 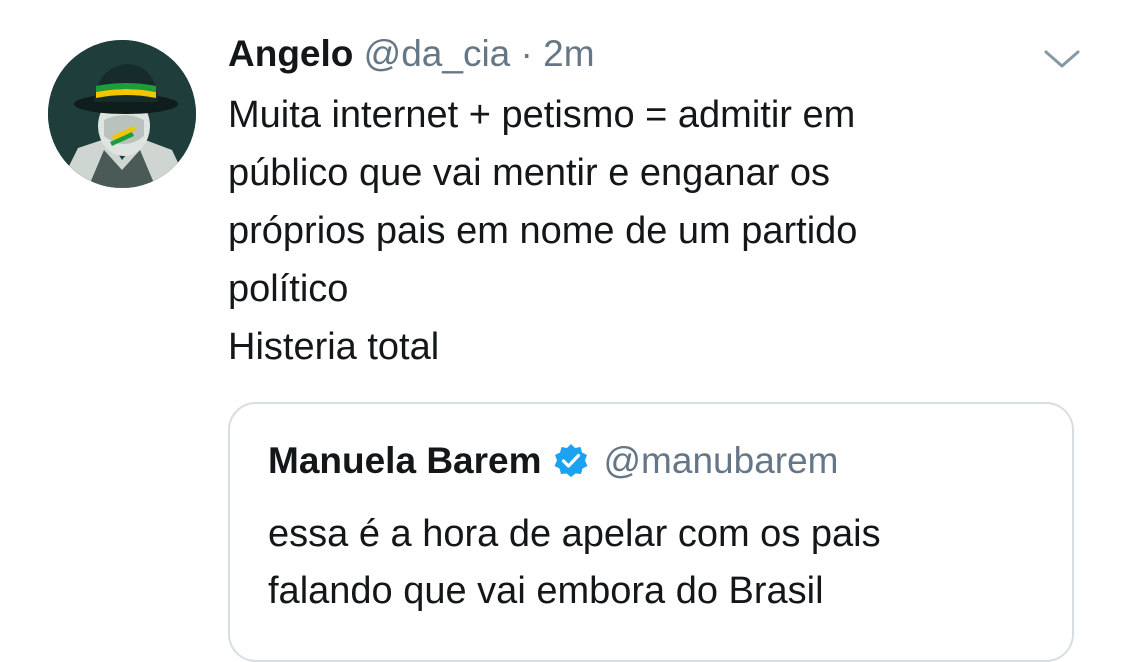 I want to click on chevron-down-icon, so click(x=1062, y=59).